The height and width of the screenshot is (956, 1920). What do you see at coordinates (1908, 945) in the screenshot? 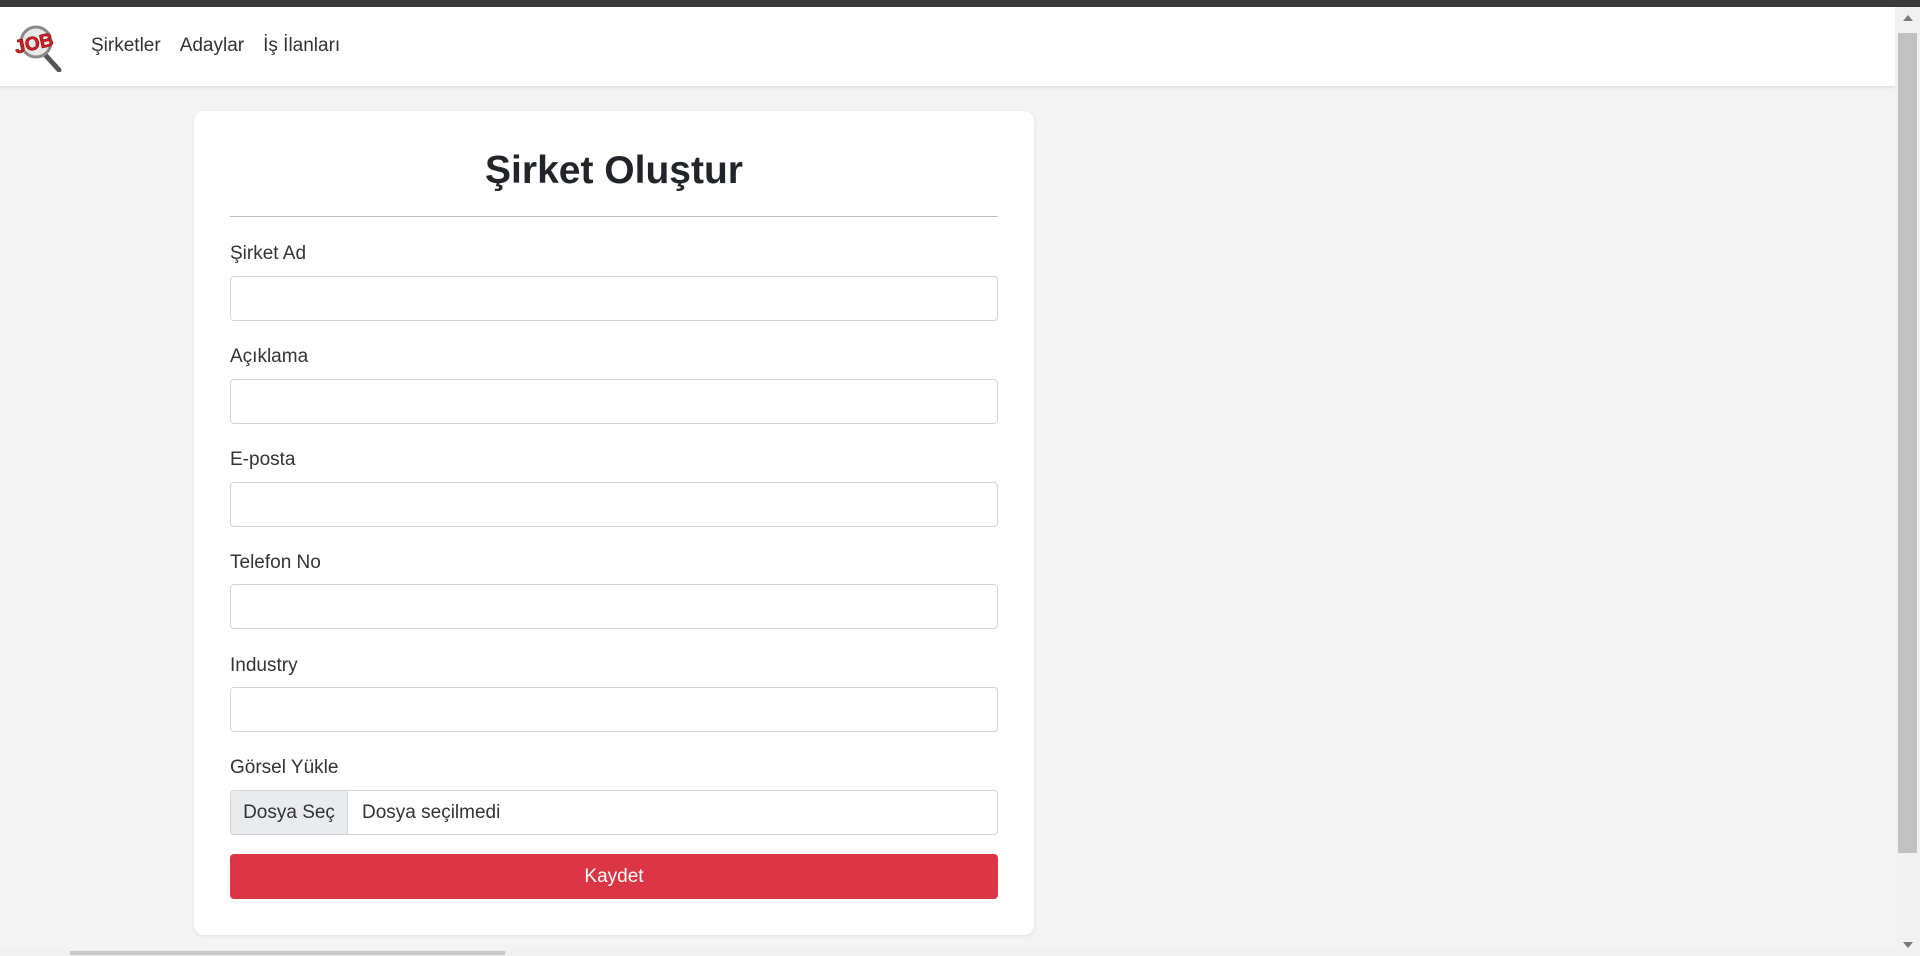
I see `scroll-down-arrow-icon` at bounding box center [1908, 945].